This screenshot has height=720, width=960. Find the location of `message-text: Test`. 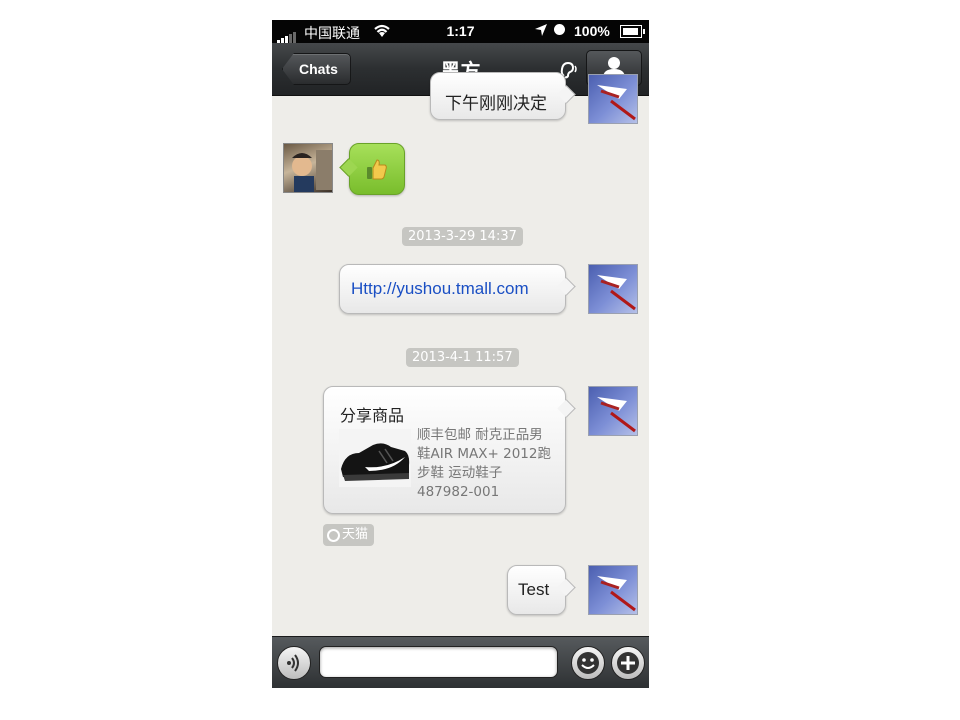

message-text: Test is located at coordinates (534, 589).